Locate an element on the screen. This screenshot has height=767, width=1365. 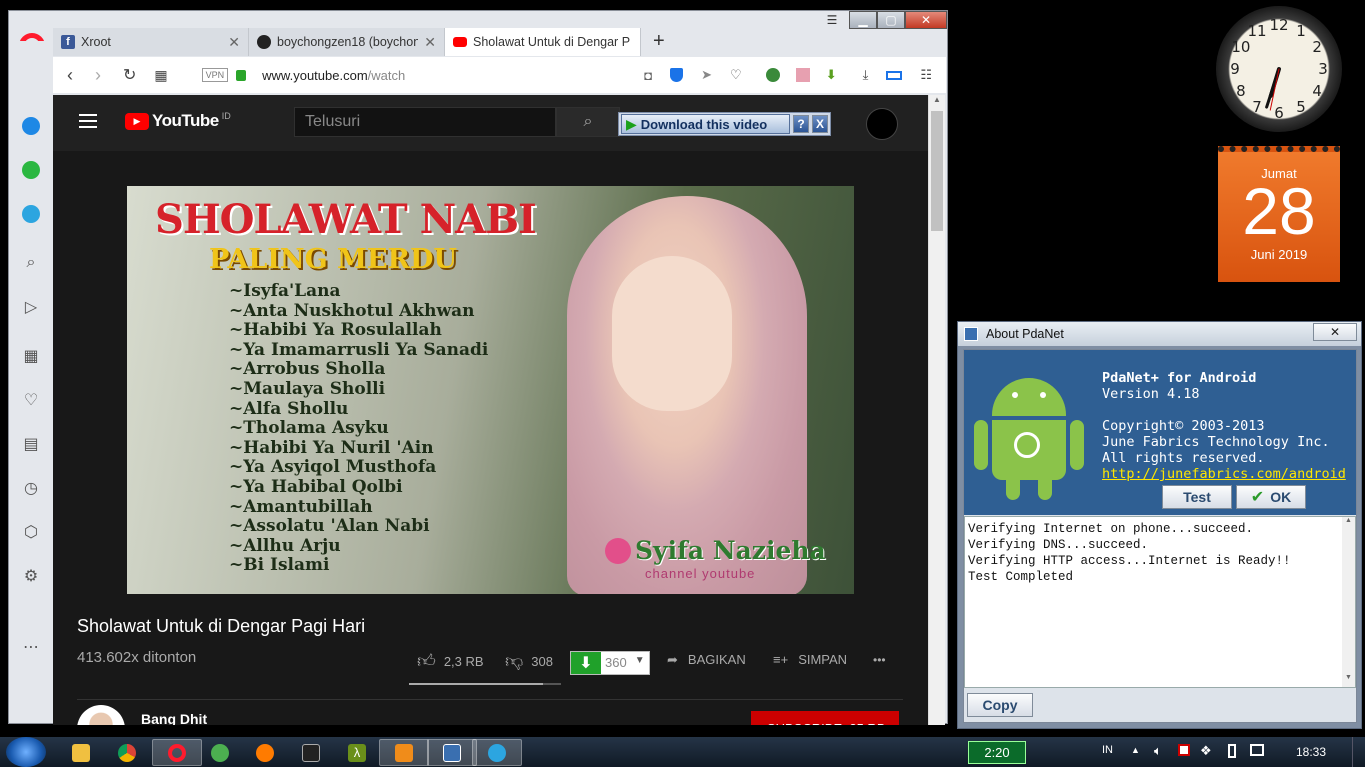
extensions-icon: ⬡ is located at coordinates (31, 532).